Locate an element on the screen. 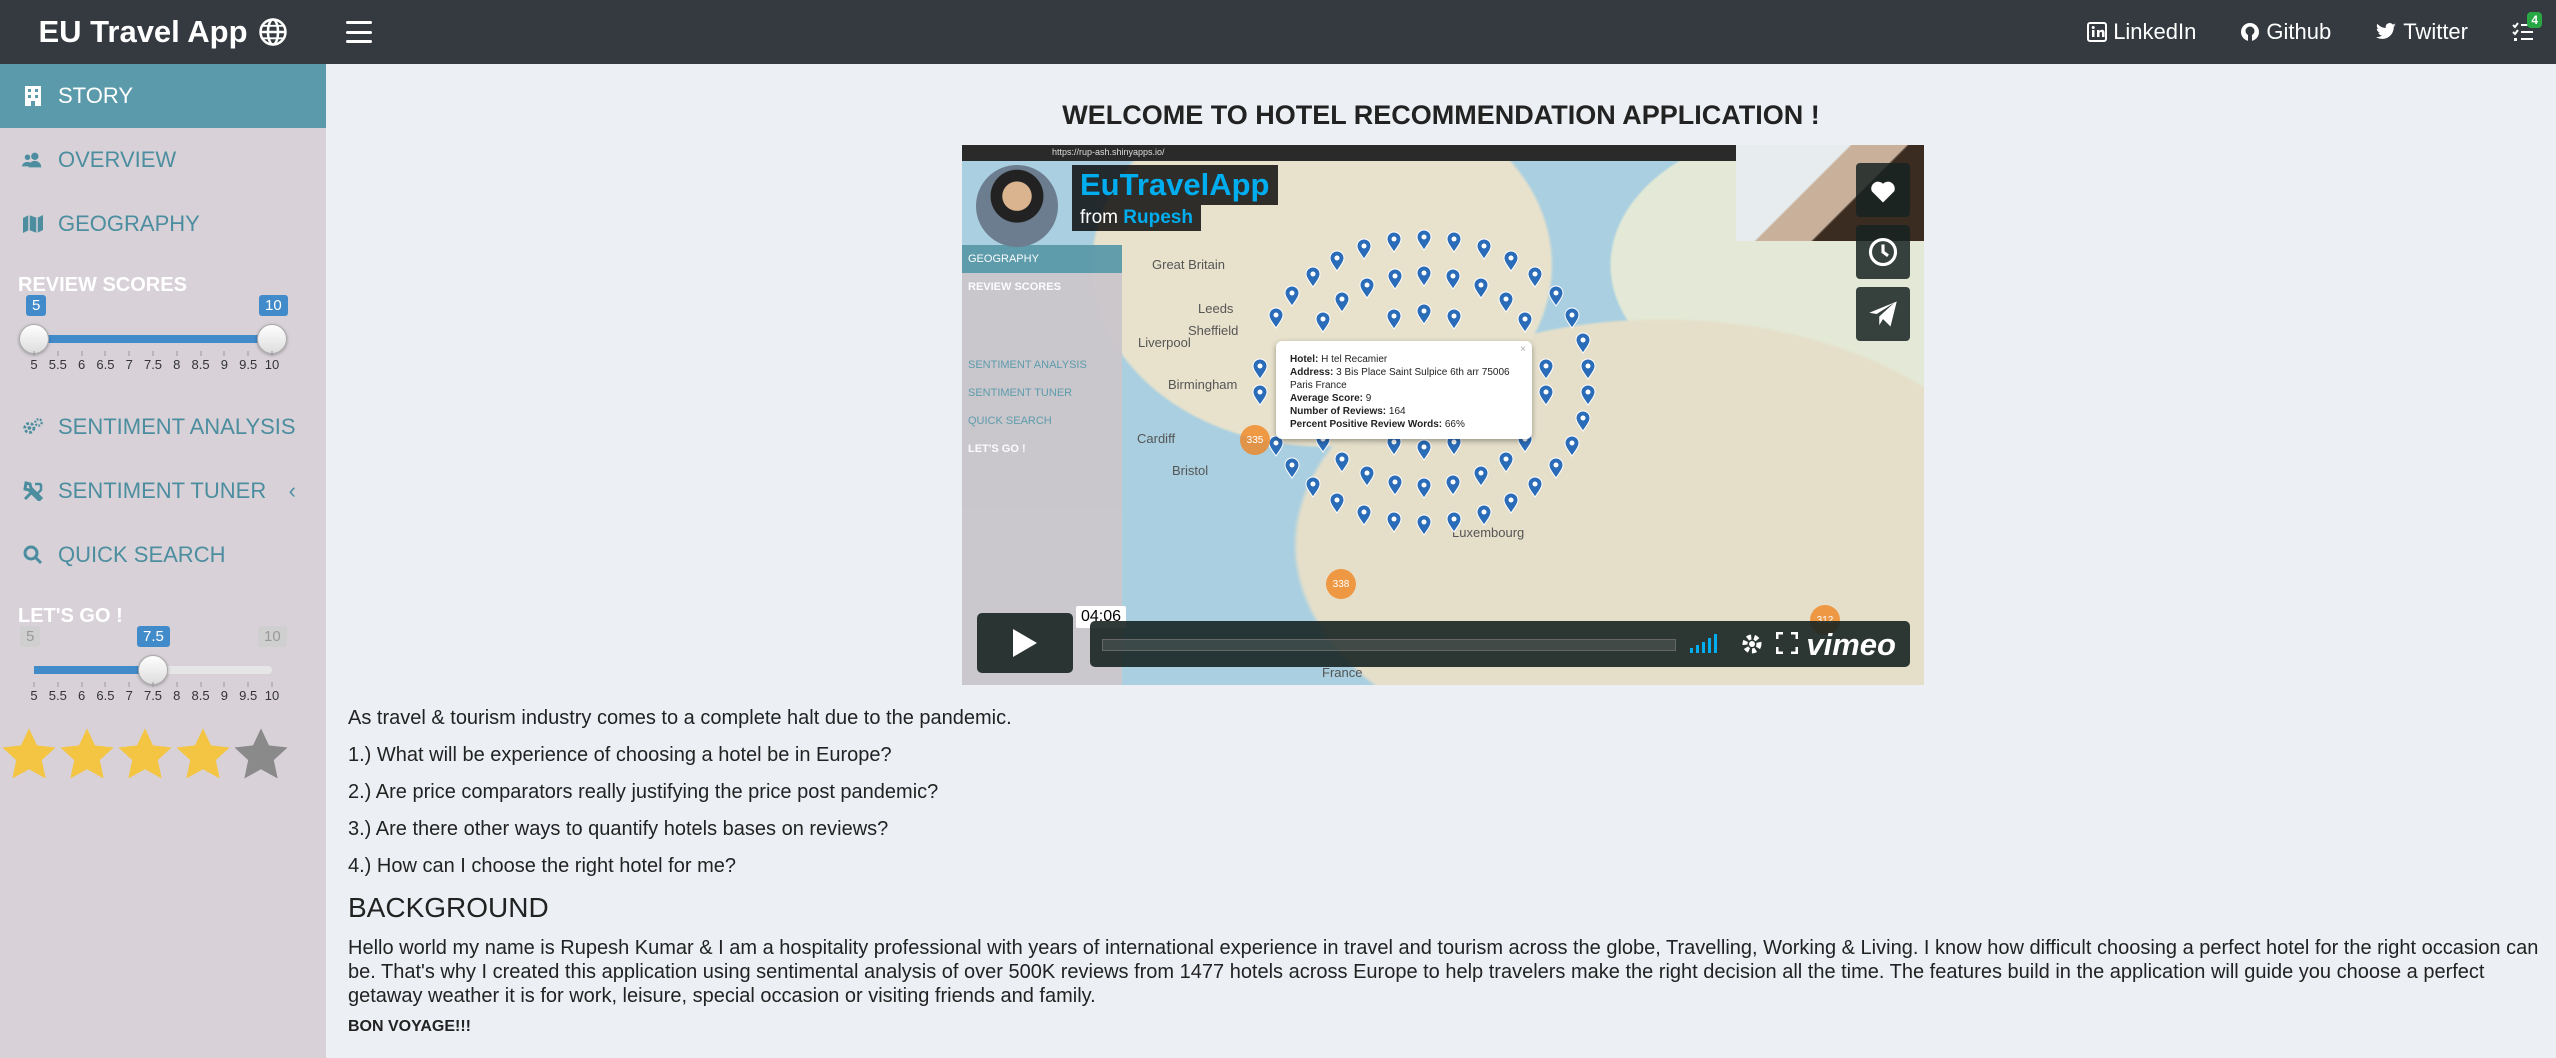 This screenshot has height=1058, width=2556. slider-tick-label: 5.5 is located at coordinates (57, 695).